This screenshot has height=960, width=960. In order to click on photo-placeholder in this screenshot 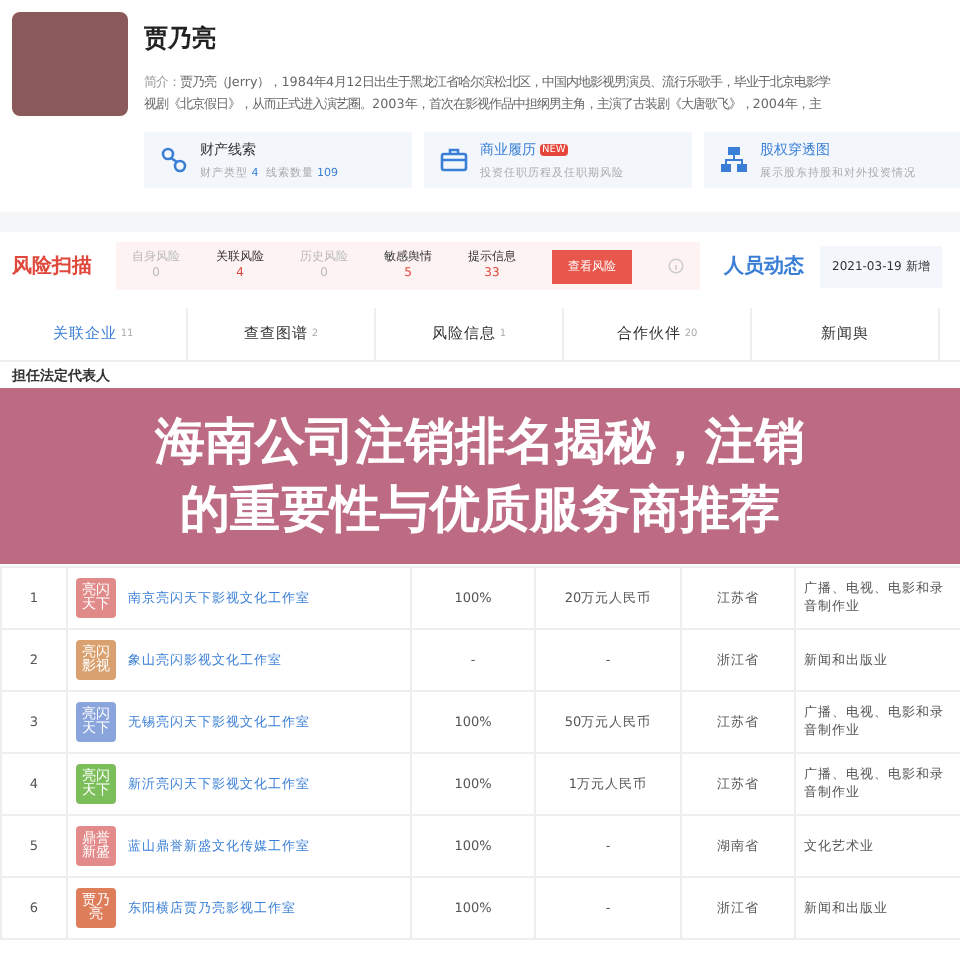, I will do `click(70, 64)`.